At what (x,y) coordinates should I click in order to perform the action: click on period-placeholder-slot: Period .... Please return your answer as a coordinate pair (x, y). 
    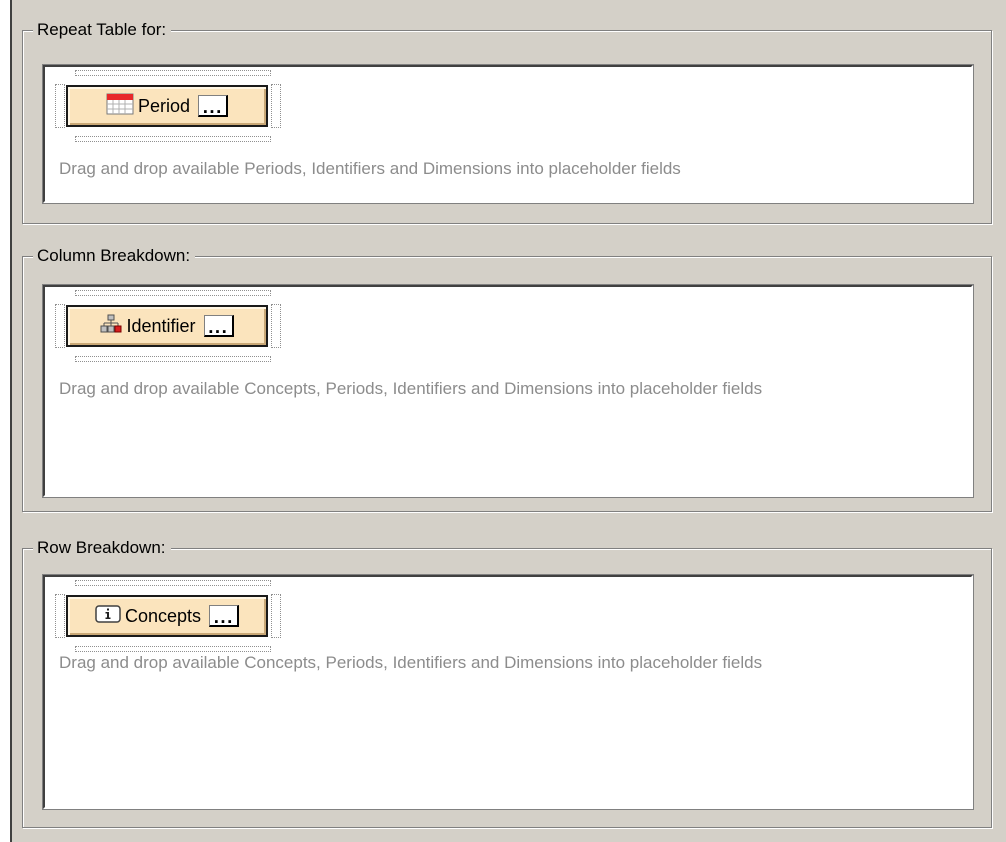
    Looking at the image, I should click on (168, 106).